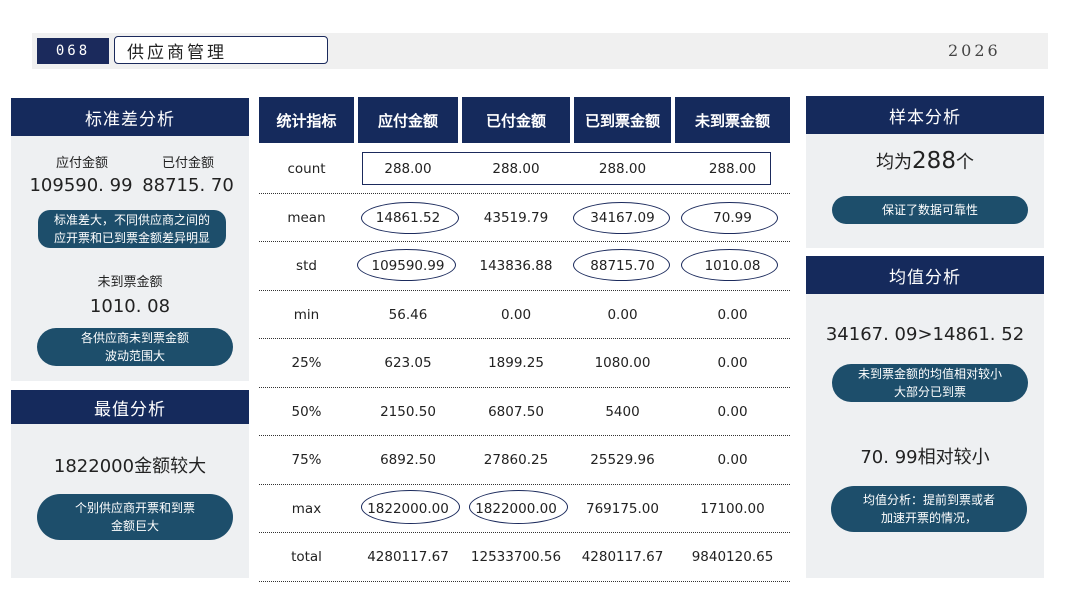 This screenshot has height=608, width=1080. I want to click on mean-received-highlight, so click(621, 218).